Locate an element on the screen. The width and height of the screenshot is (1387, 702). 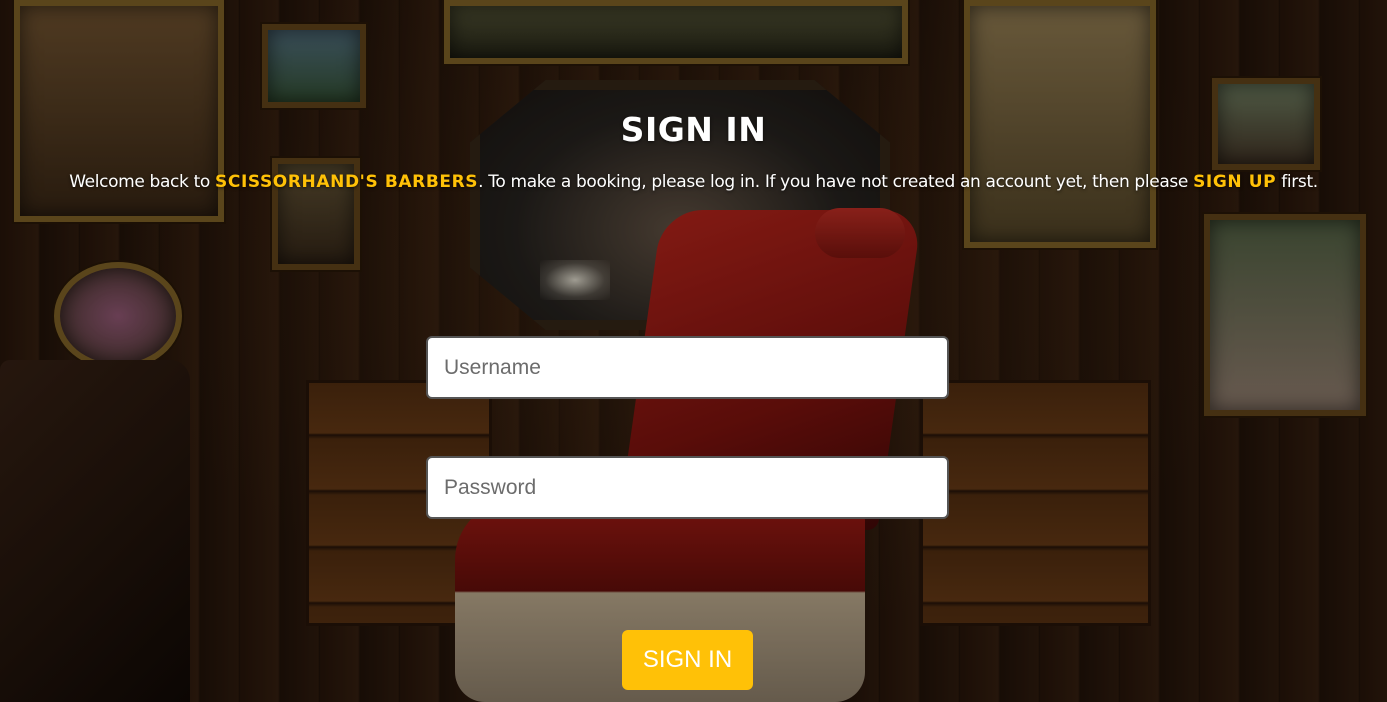
intro-text-before: Welcome back to is located at coordinates (142, 182).